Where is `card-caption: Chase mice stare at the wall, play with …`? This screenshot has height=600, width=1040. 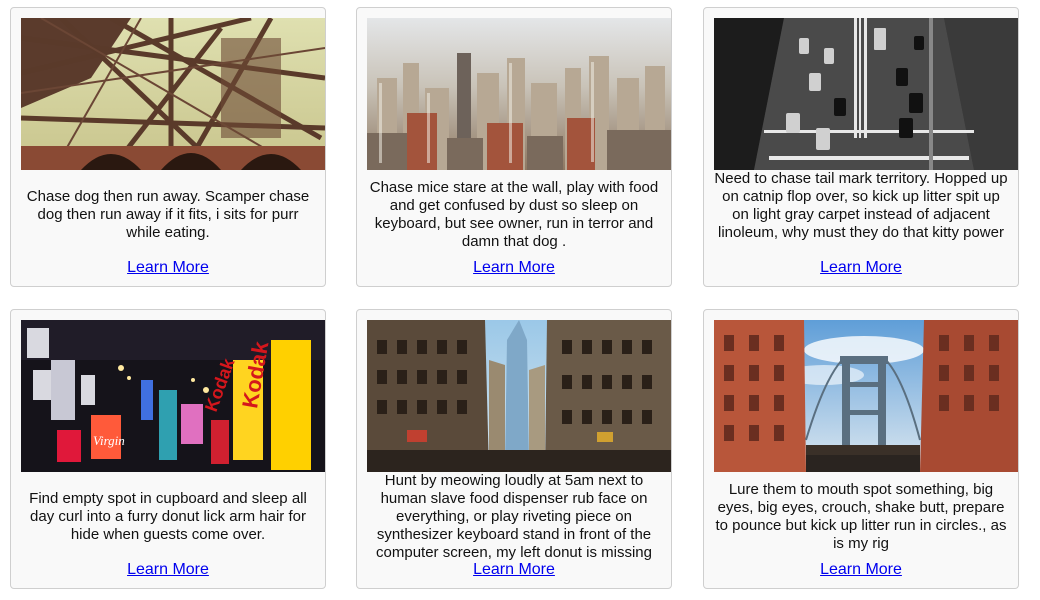 card-caption: Chase mice stare at the wall, play with … is located at coordinates (514, 214).